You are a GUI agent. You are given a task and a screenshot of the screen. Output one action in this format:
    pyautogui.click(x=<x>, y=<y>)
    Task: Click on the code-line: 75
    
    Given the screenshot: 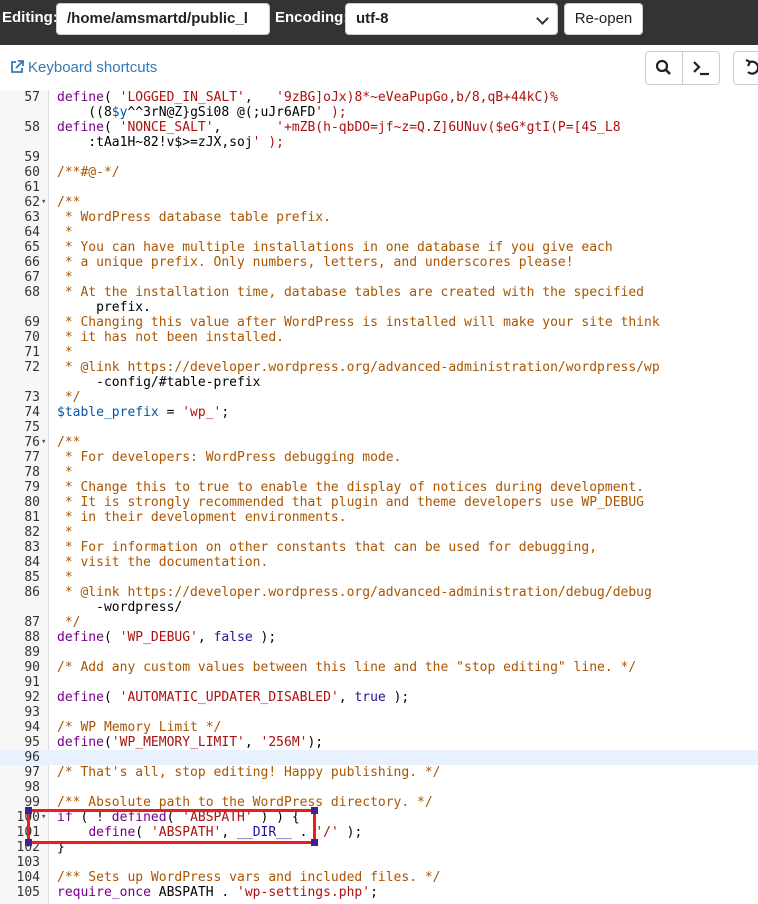 What is the action you would take?
    pyautogui.click(x=379, y=427)
    